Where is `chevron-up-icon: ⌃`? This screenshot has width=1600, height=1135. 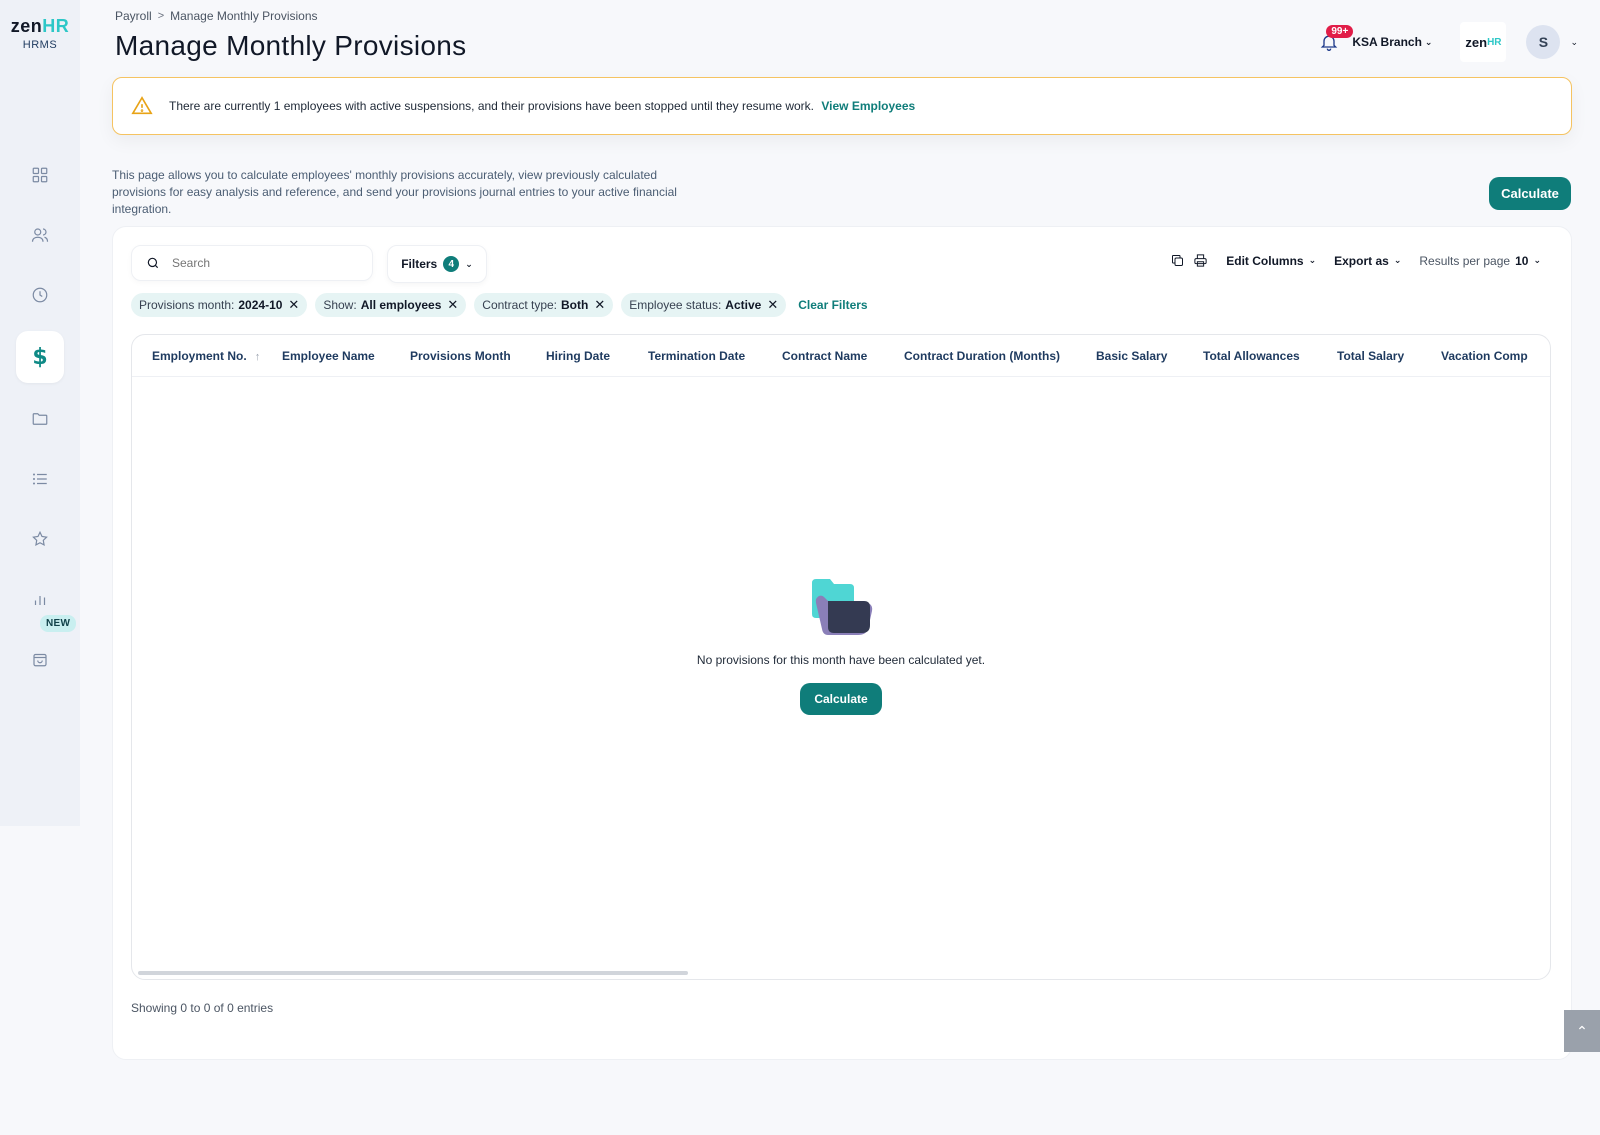
chevron-up-icon: ⌃ is located at coordinates (1582, 1030).